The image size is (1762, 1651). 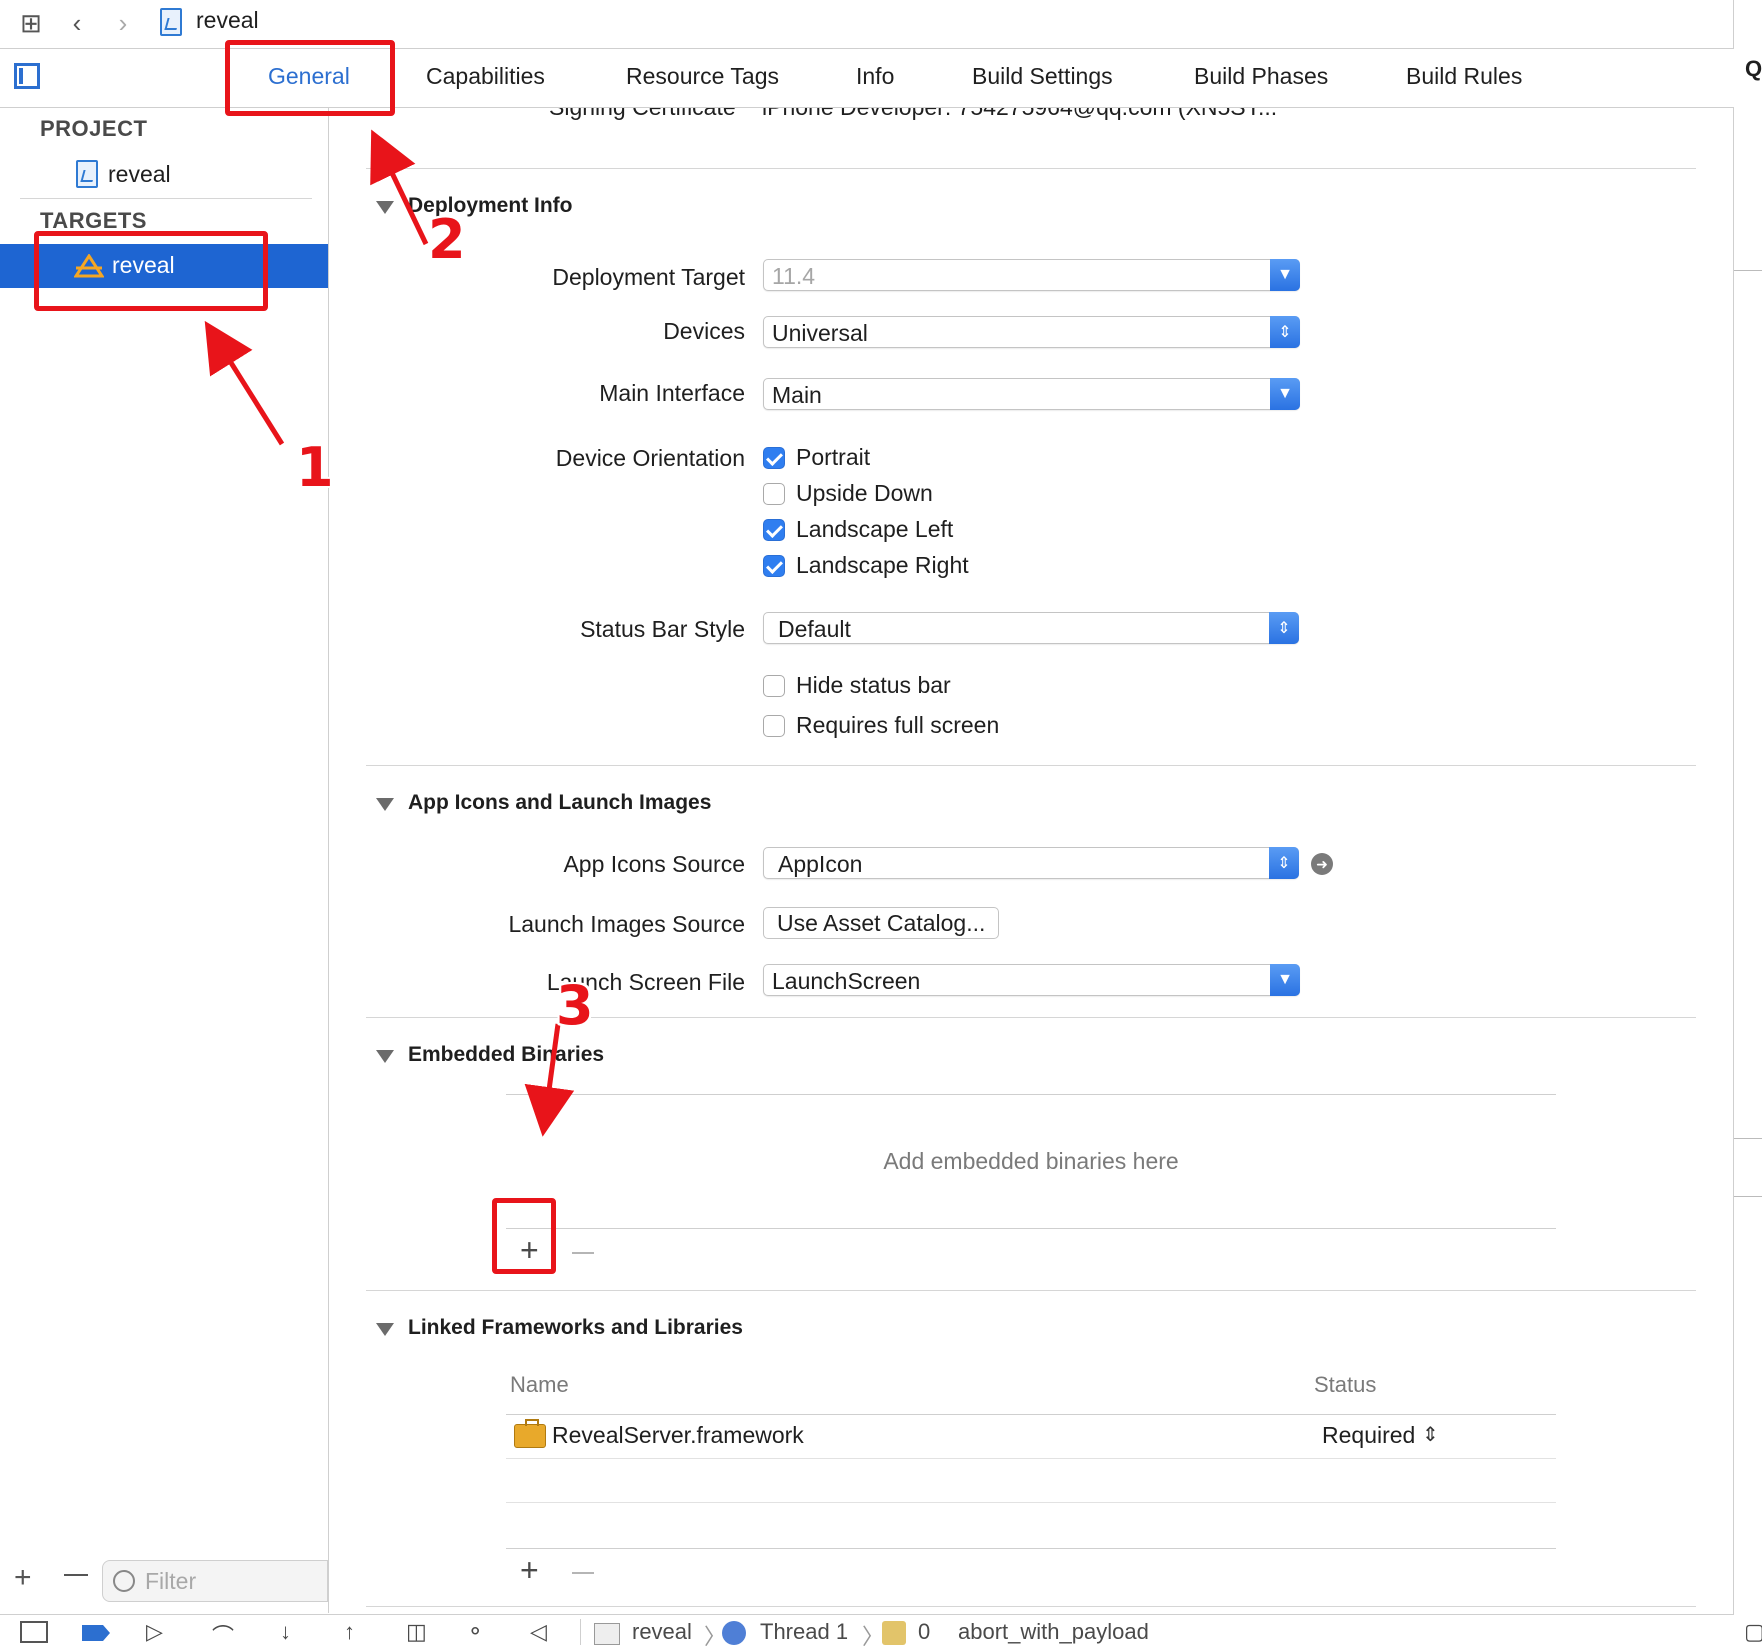 What do you see at coordinates (389, 633) in the screenshot?
I see `annotation-arrows` at bounding box center [389, 633].